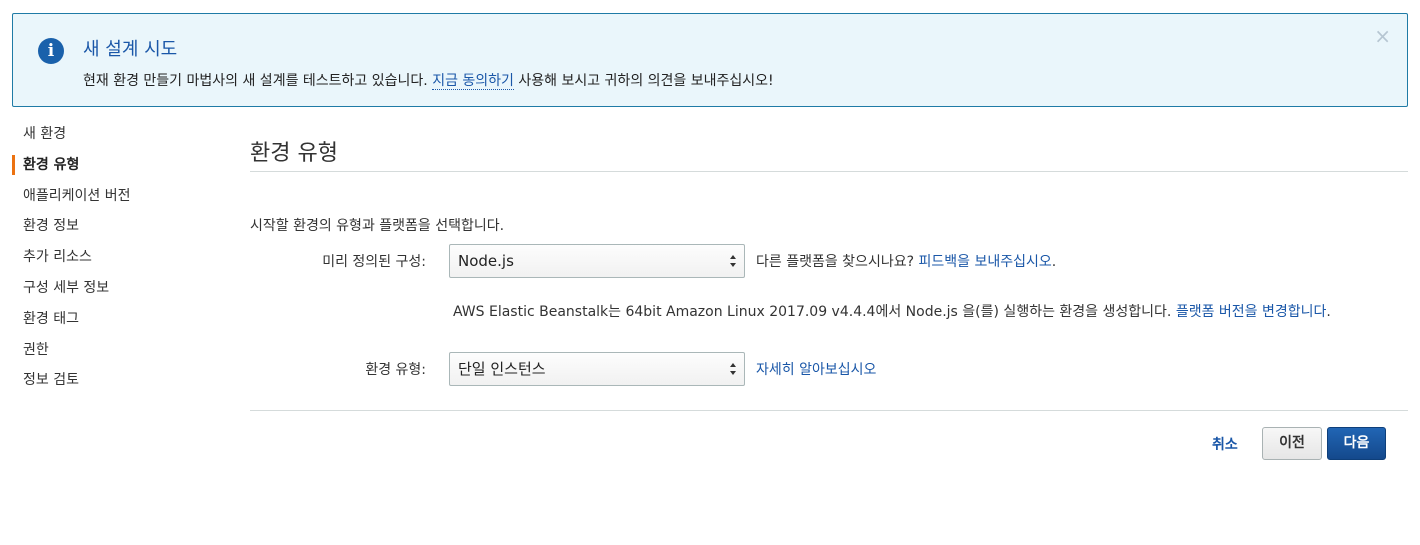 The image size is (1420, 545). I want to click on sidebar-item-new-environment: 새 환경, so click(112, 137).